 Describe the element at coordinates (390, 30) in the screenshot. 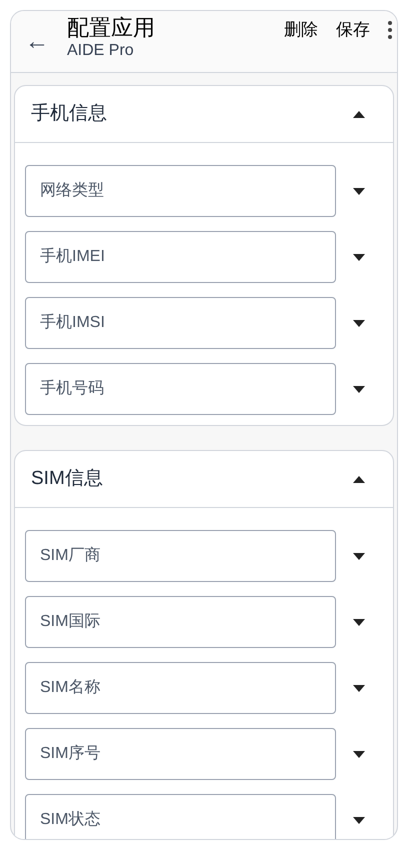

I see `more-icon` at that location.